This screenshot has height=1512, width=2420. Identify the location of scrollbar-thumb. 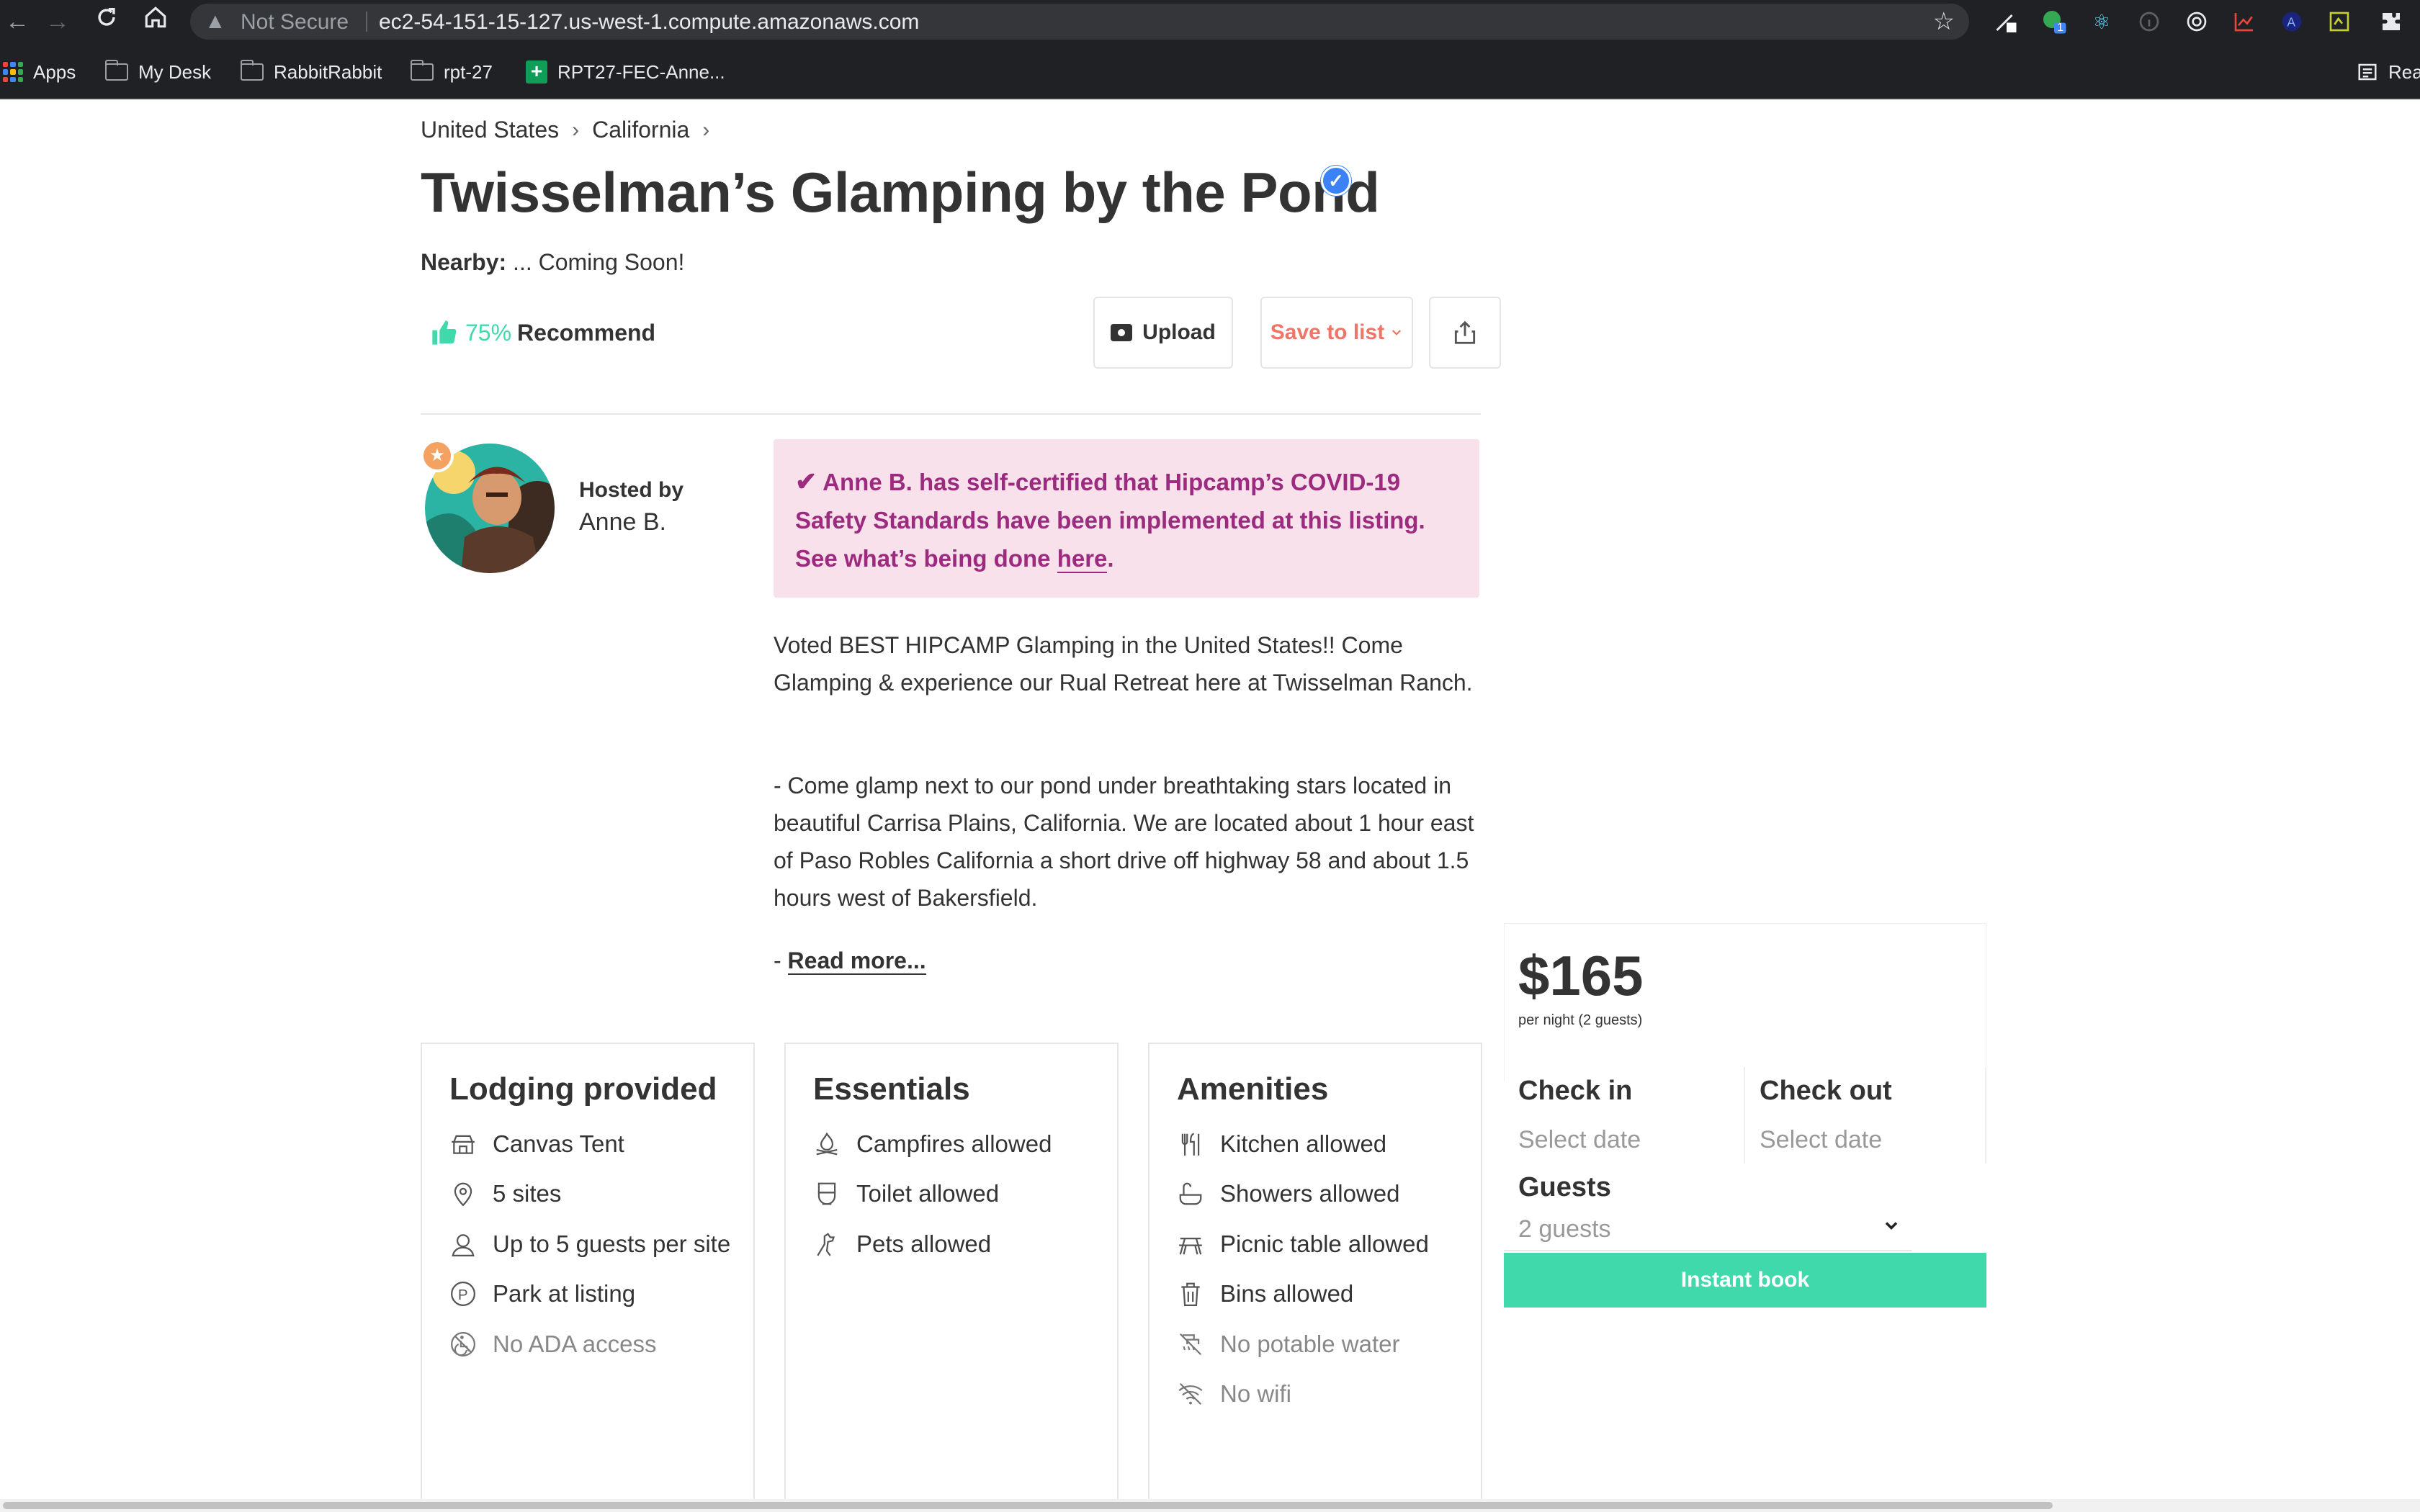
(1028, 1505).